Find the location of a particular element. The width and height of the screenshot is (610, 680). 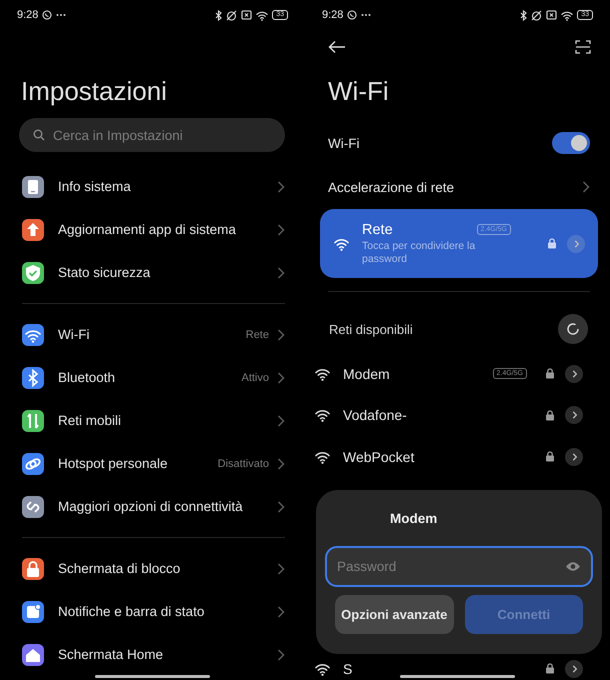

back-button is located at coordinates (337, 47).